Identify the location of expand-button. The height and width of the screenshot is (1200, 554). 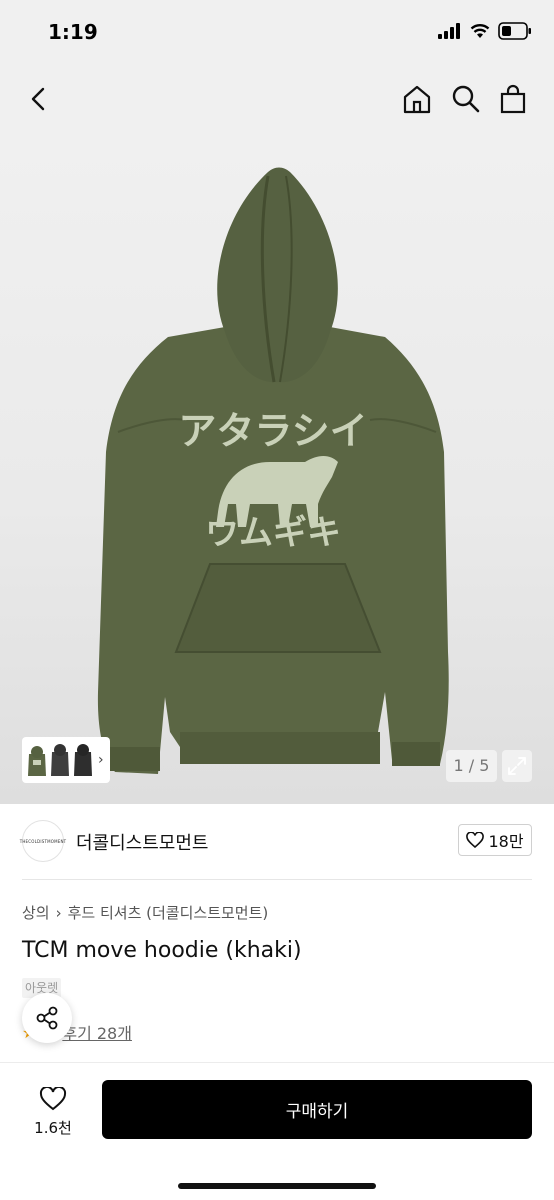
(517, 766).